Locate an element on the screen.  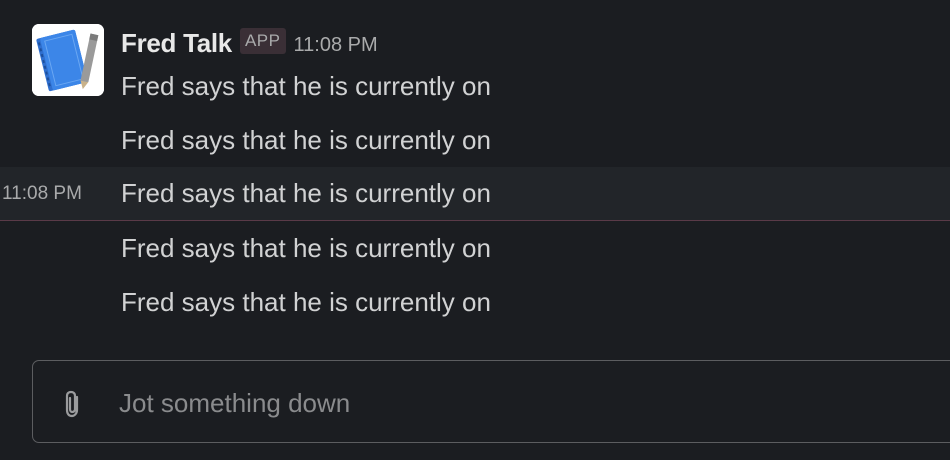
app-badge: APP is located at coordinates (262, 41).